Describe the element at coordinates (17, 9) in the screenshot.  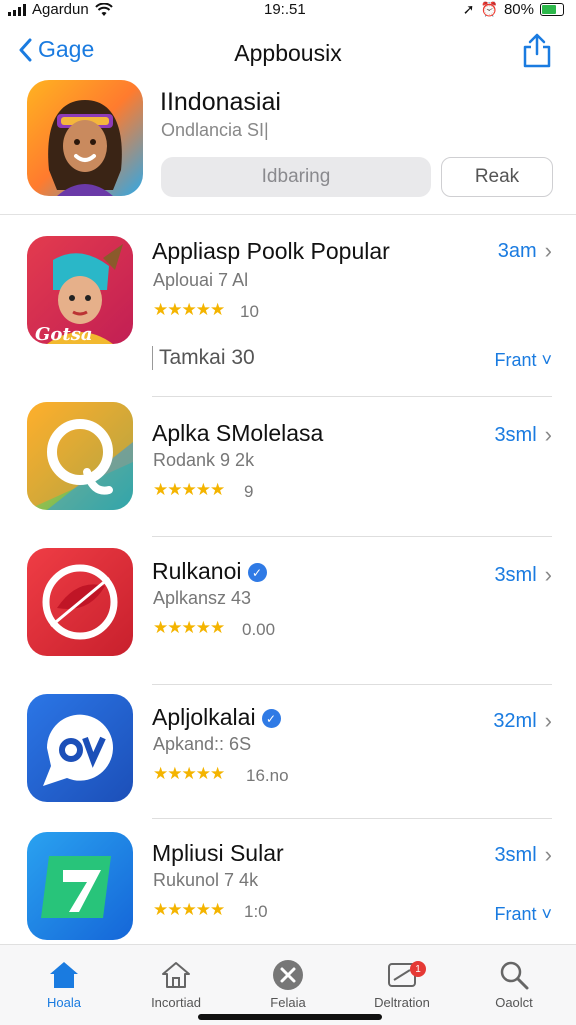
I see `signal-icon` at that location.